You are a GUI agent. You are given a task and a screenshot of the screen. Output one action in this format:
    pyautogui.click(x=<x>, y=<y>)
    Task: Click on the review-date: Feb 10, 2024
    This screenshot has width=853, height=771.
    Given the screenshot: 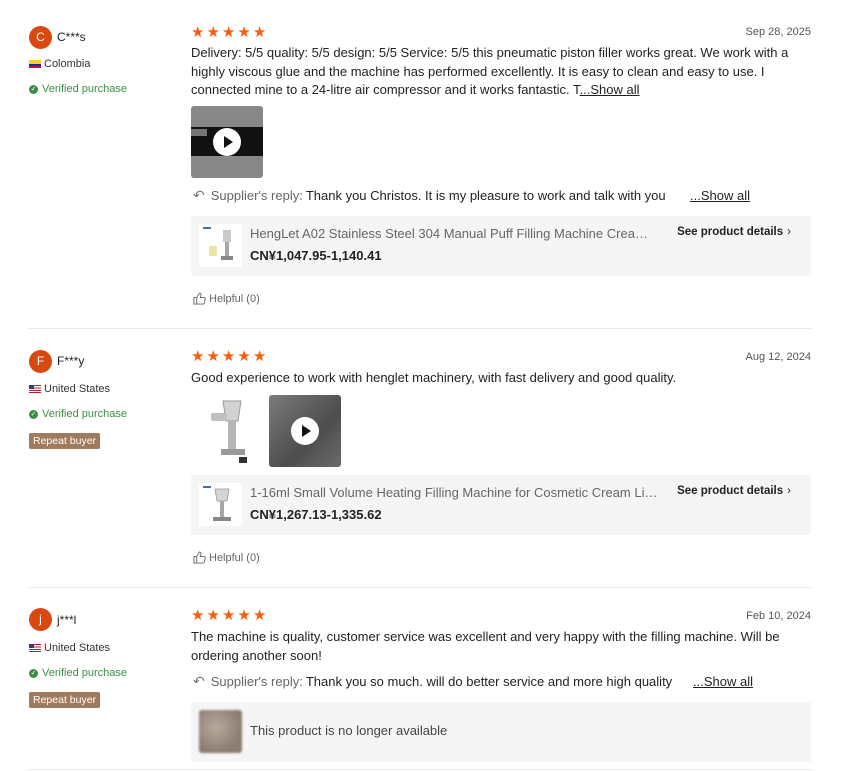 What is the action you would take?
    pyautogui.click(x=778, y=616)
    